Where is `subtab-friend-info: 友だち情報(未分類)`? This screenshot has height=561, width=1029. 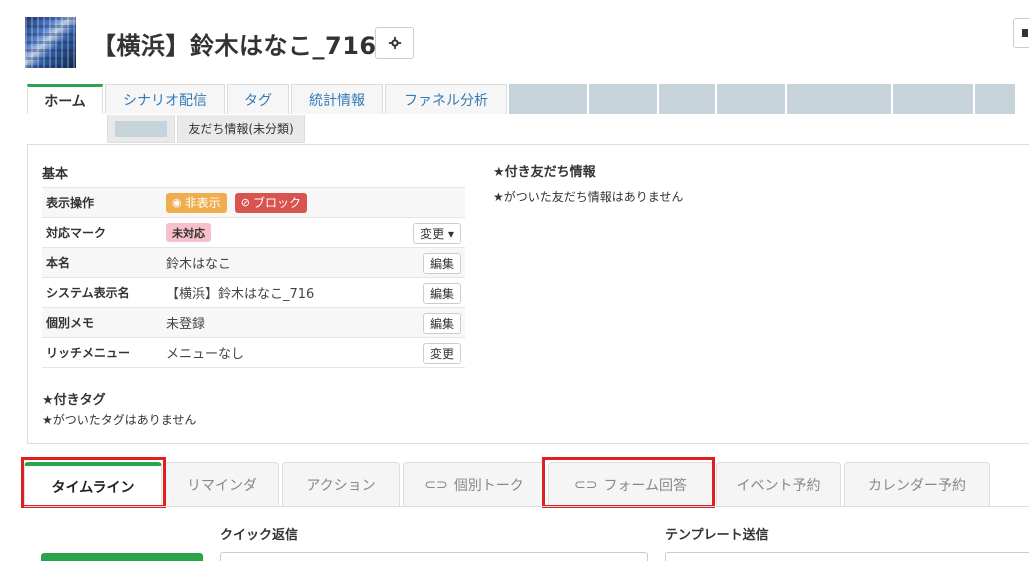 subtab-friend-info: 友だち情報(未分類) is located at coordinates (241, 129).